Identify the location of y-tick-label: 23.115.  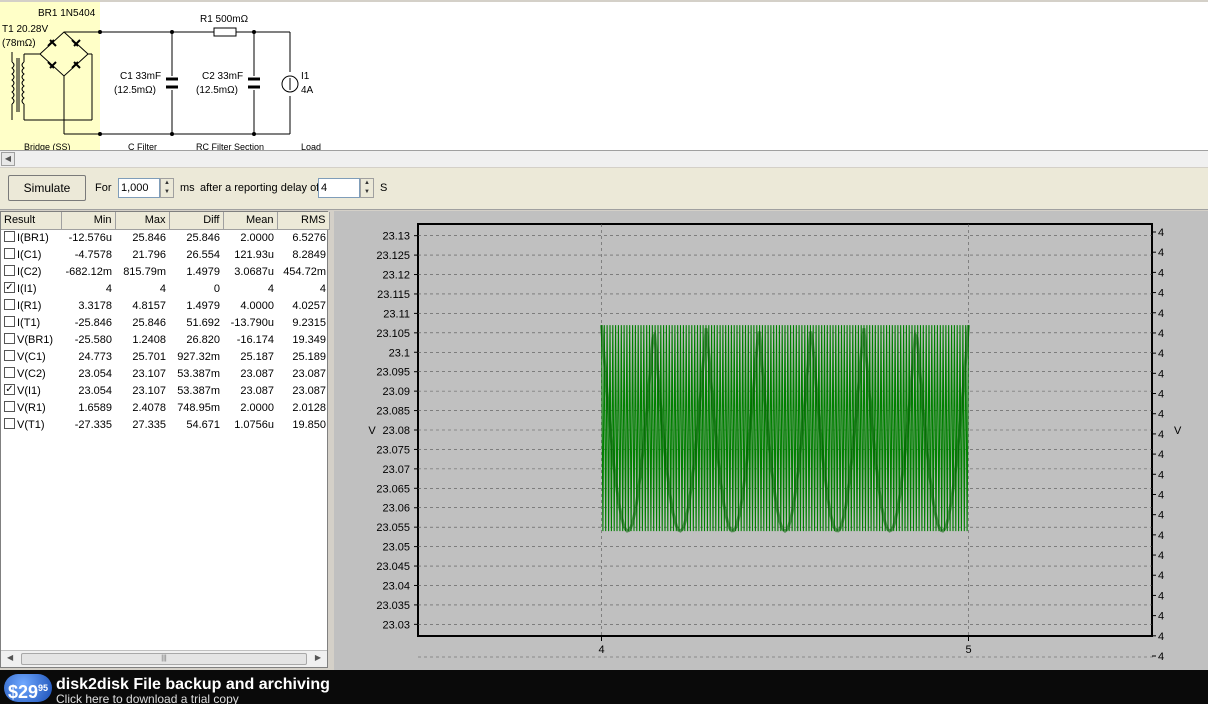
(393, 295).